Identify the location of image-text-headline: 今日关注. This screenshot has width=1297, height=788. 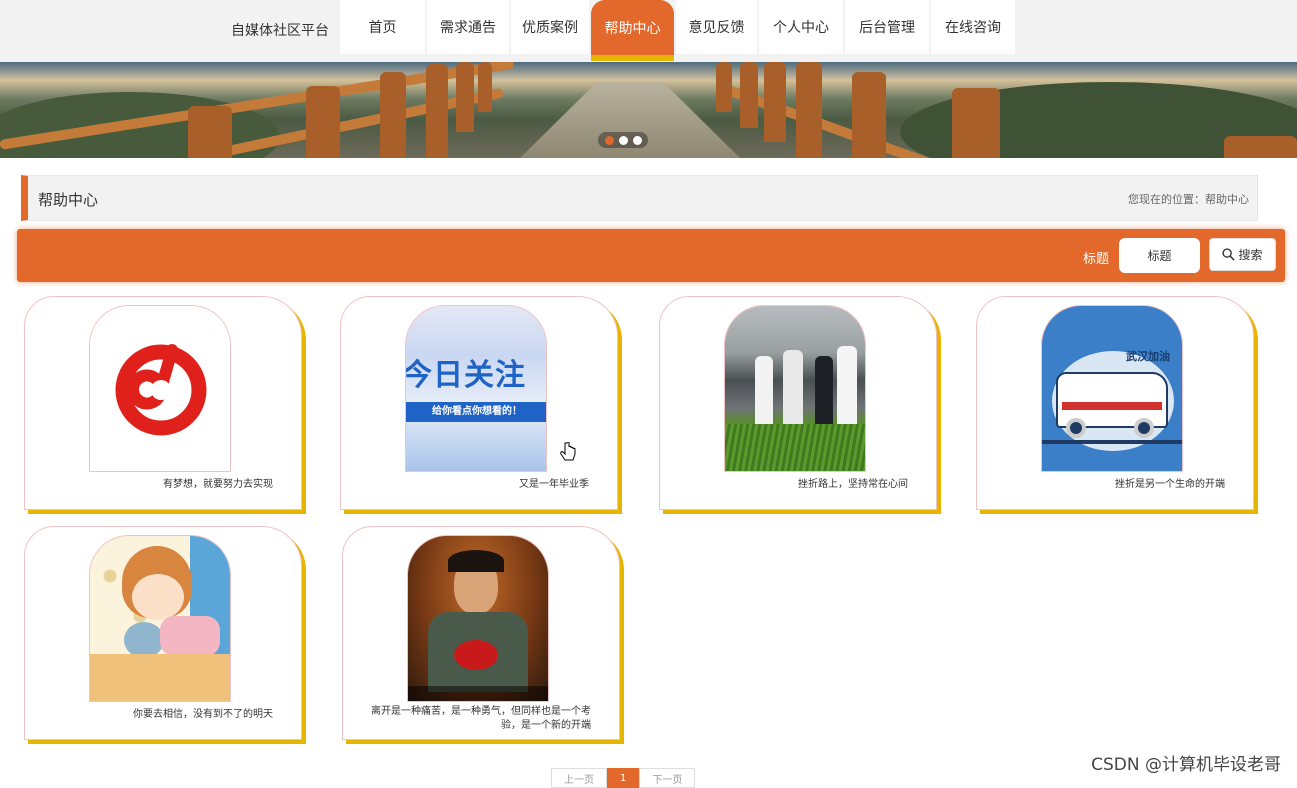
(465, 375).